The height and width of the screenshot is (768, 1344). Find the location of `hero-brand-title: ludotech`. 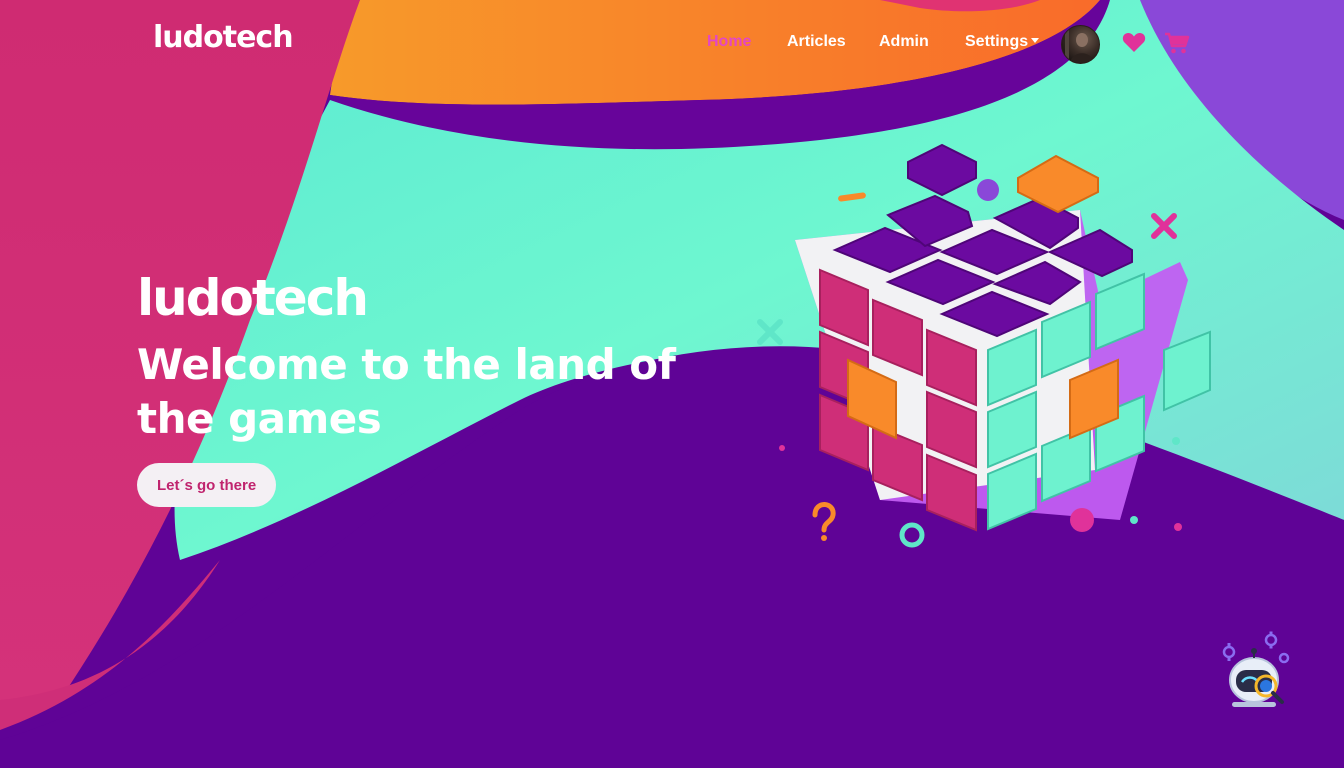

hero-brand-title: ludotech is located at coordinates (253, 298).